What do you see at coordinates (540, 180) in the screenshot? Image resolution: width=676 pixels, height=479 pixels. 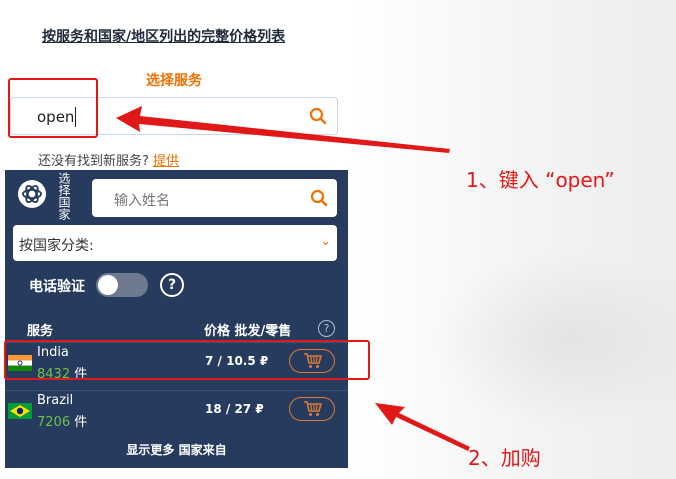 I see `annotation-step-1: 1、键入 “open”` at bounding box center [540, 180].